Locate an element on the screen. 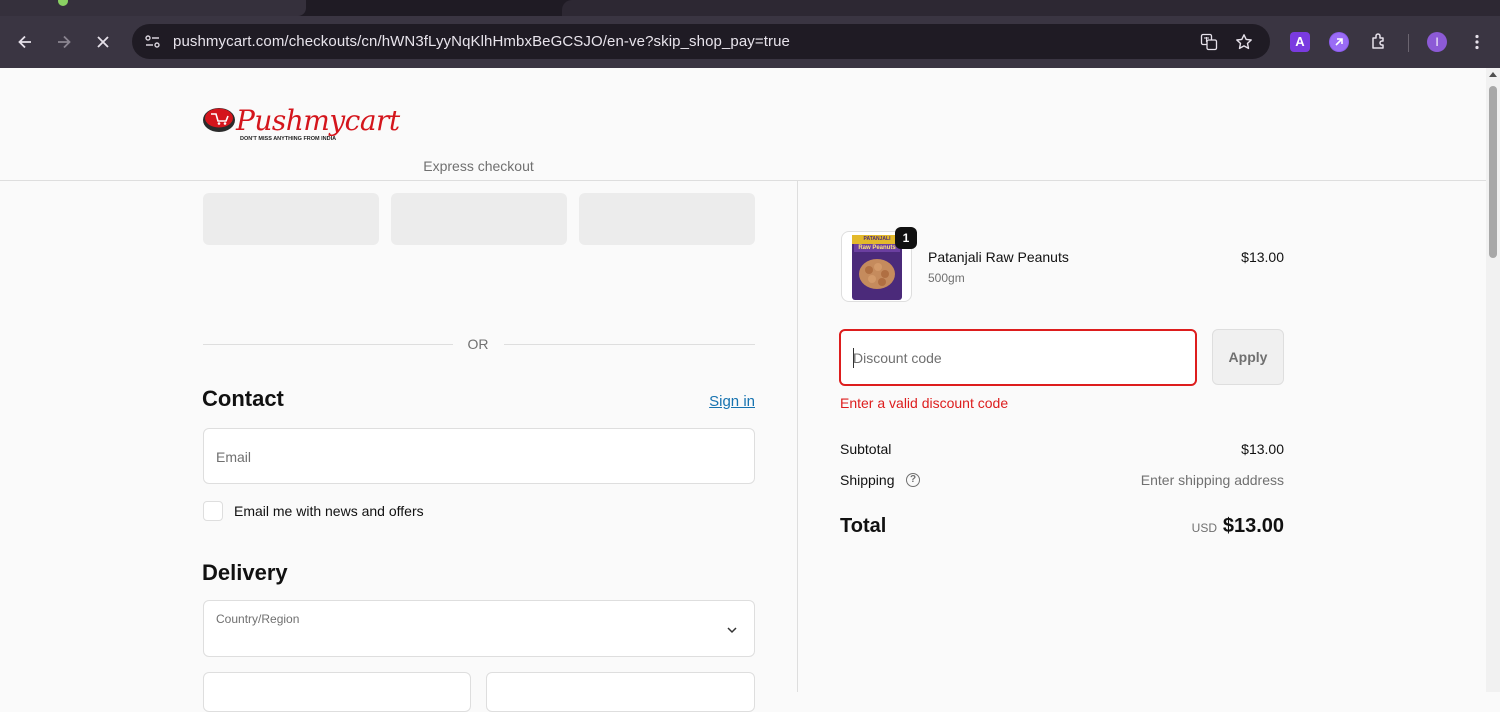 This screenshot has height=712, width=1500. delivery-heading: Delivery is located at coordinates (245, 572).